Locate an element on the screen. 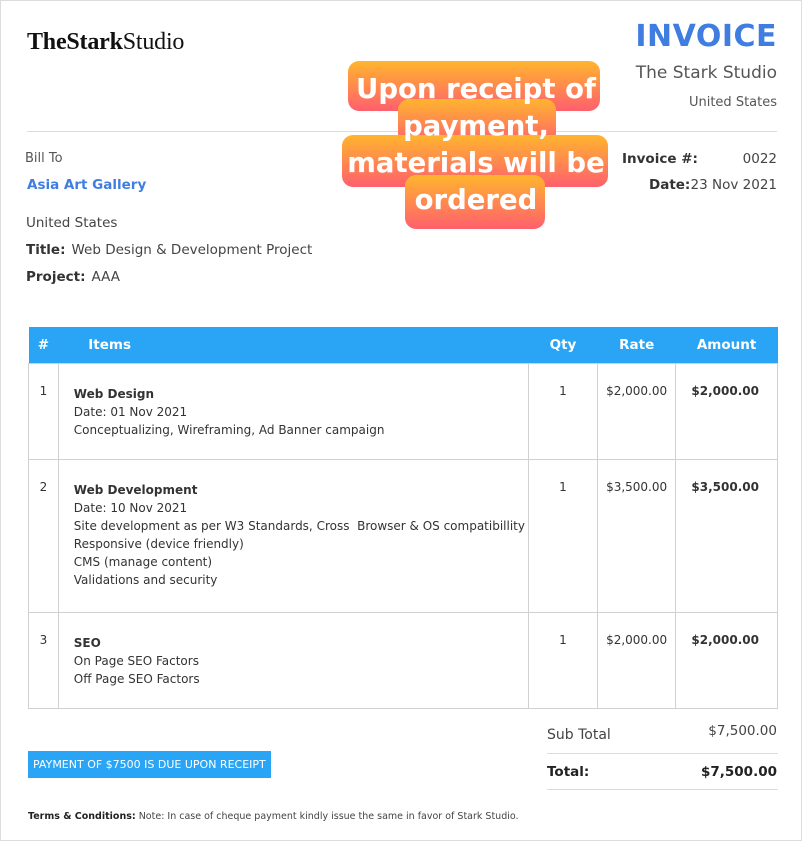  client-country: United States is located at coordinates (72, 223).